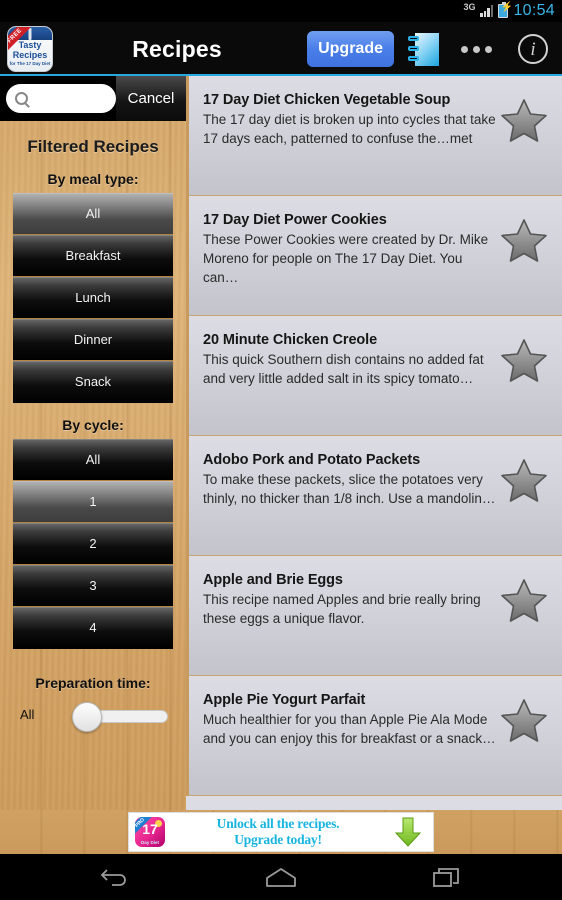 Image resolution: width=562 pixels, height=900 pixels. Describe the element at coordinates (30, 63) in the screenshot. I see `app-icon-line3: for The 17 Day Diet` at that location.